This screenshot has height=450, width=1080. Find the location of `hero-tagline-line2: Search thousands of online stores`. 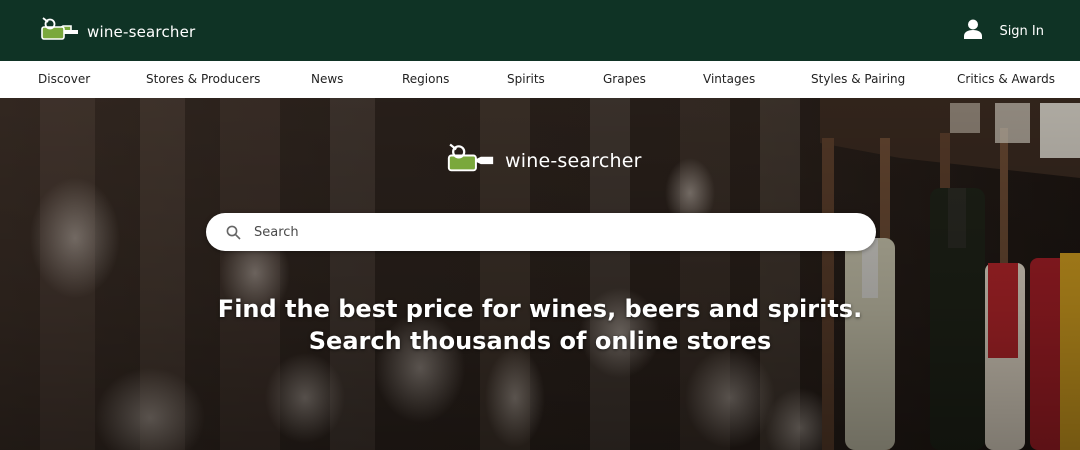

hero-tagline-line2: Search thousands of online stores is located at coordinates (540, 341).